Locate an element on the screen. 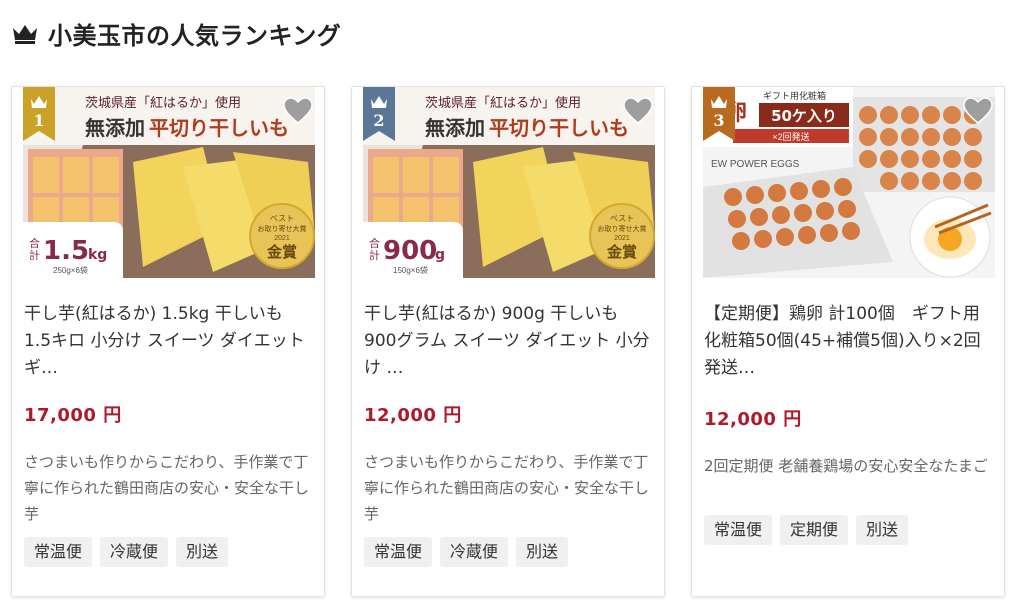 Image resolution: width=1025 pixels, height=611 pixels. tag-list: 常温便 定期便 別送 is located at coordinates (806, 530).